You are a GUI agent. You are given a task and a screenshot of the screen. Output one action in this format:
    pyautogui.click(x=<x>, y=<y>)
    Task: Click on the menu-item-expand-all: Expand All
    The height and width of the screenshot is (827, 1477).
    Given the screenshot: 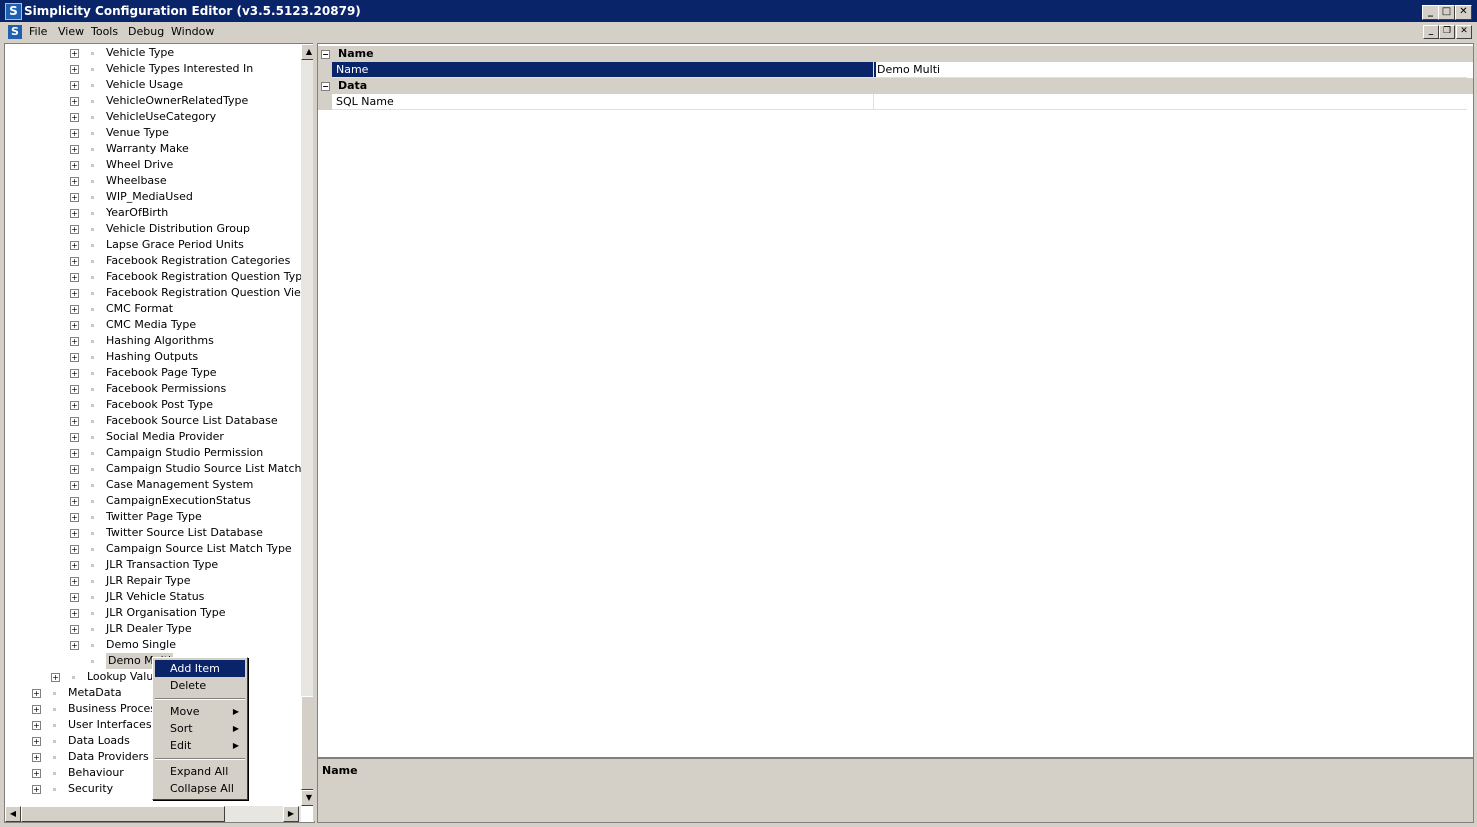 What is the action you would take?
    pyautogui.click(x=200, y=771)
    